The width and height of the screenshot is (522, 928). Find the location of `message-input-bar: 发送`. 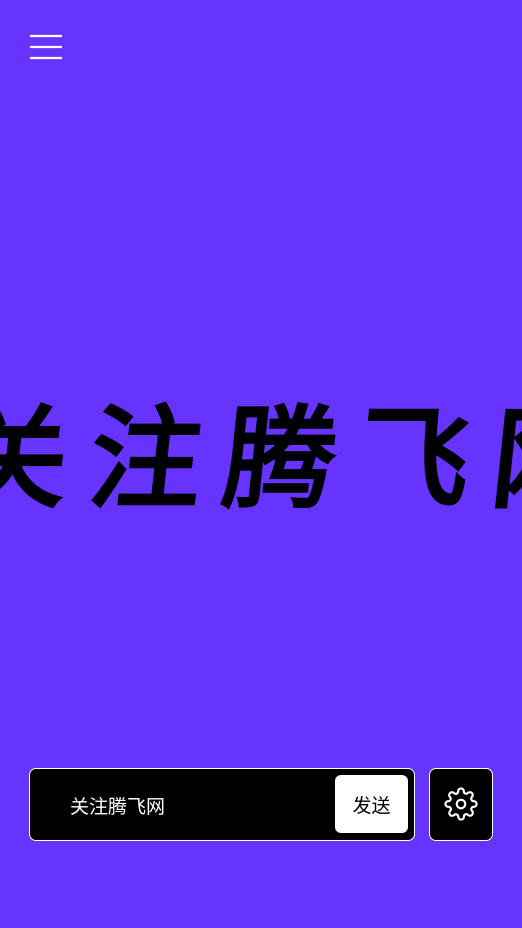

message-input-bar: 发送 is located at coordinates (222, 804).